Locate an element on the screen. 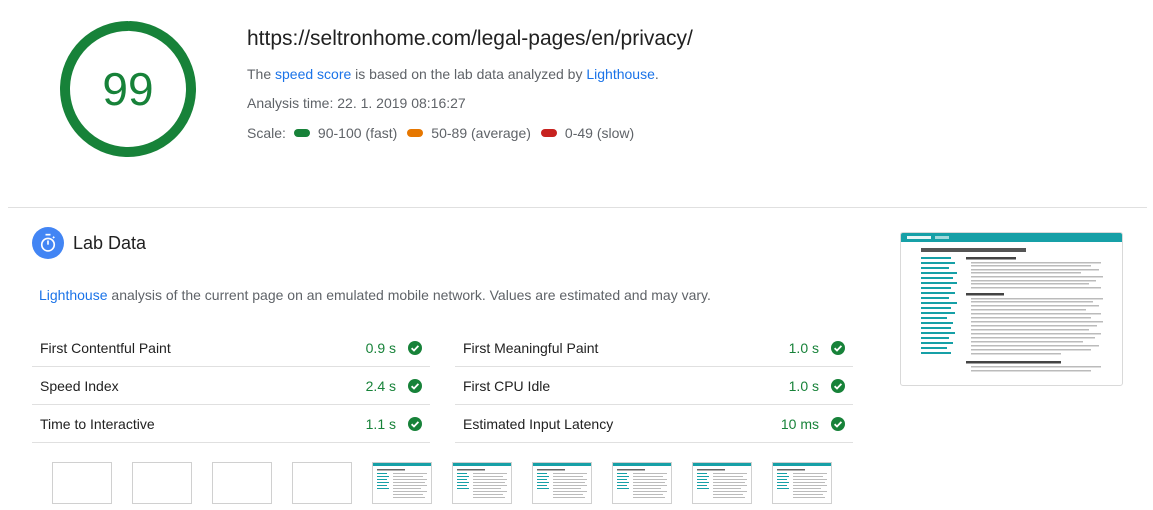 This screenshot has height=510, width=1153. score-value: 99 is located at coordinates (128, 89).